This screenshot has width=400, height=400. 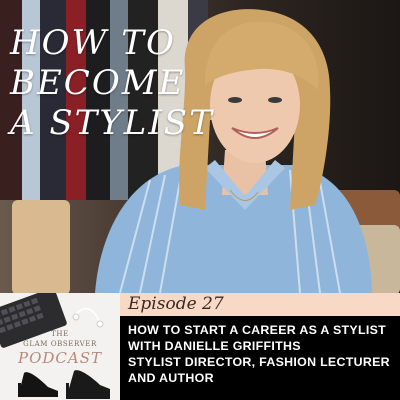 What do you see at coordinates (171, 378) in the screenshot?
I see `description-line-4: AND AUTHOR` at bounding box center [171, 378].